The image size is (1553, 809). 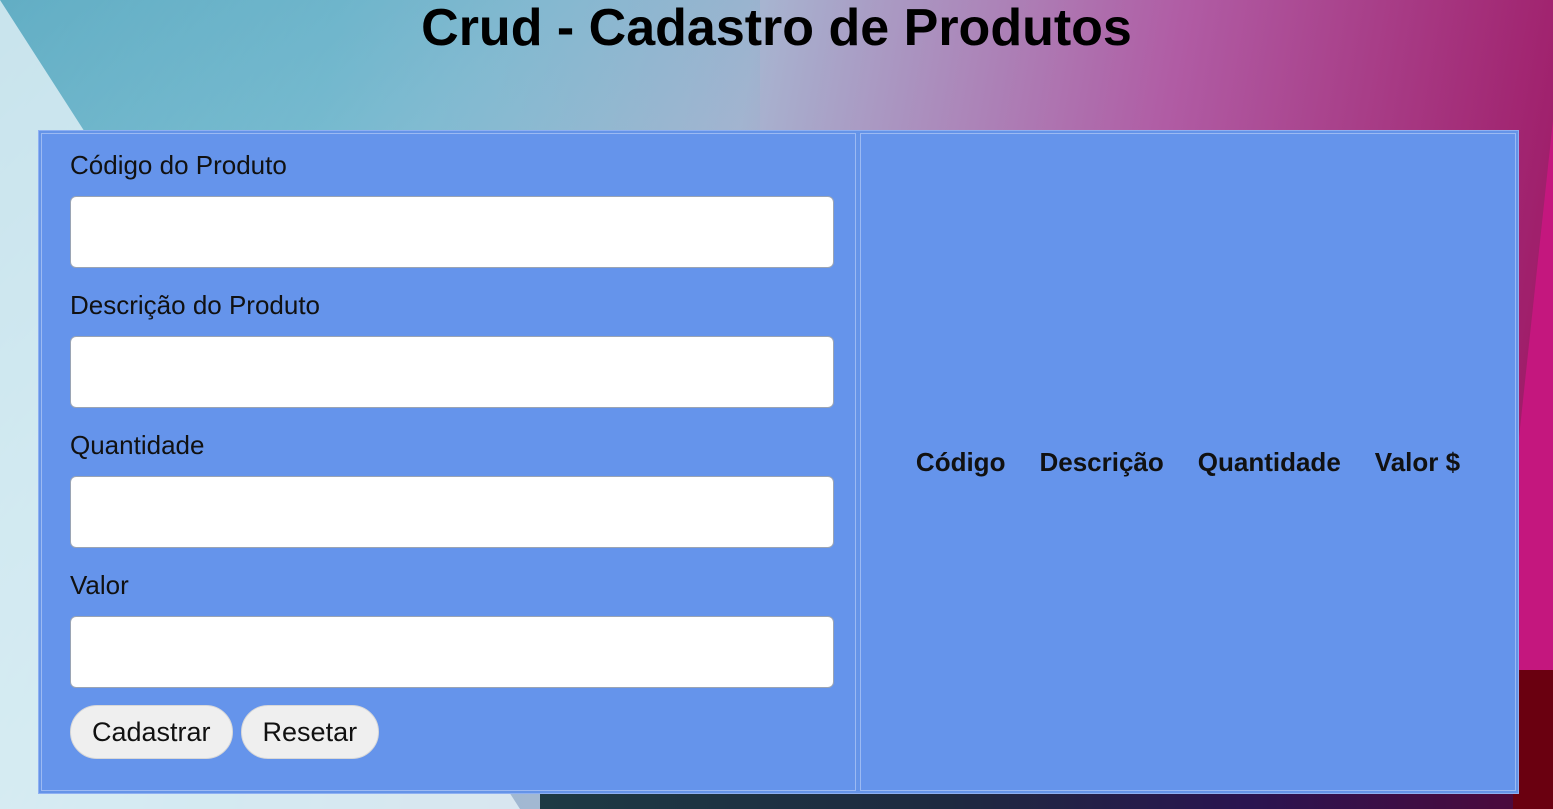 I want to click on field-product-description: Descrição do Produto, so click(x=452, y=349).